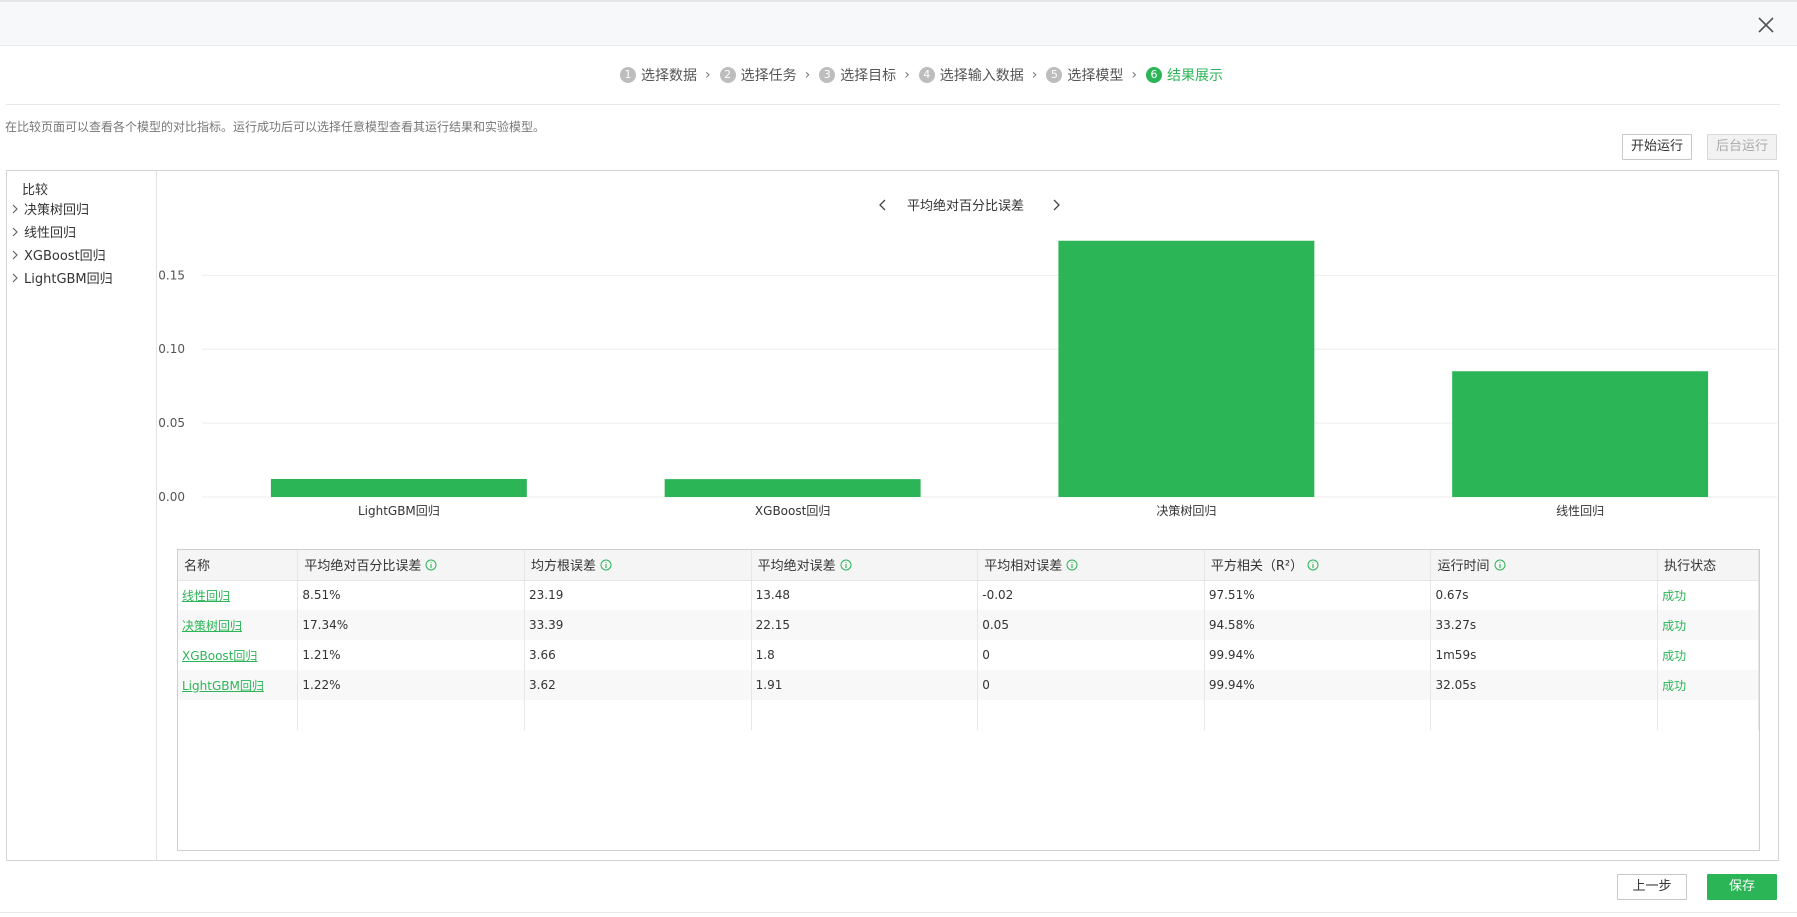 The image size is (1797, 917). I want to click on column-header-label: 名称, so click(197, 567).